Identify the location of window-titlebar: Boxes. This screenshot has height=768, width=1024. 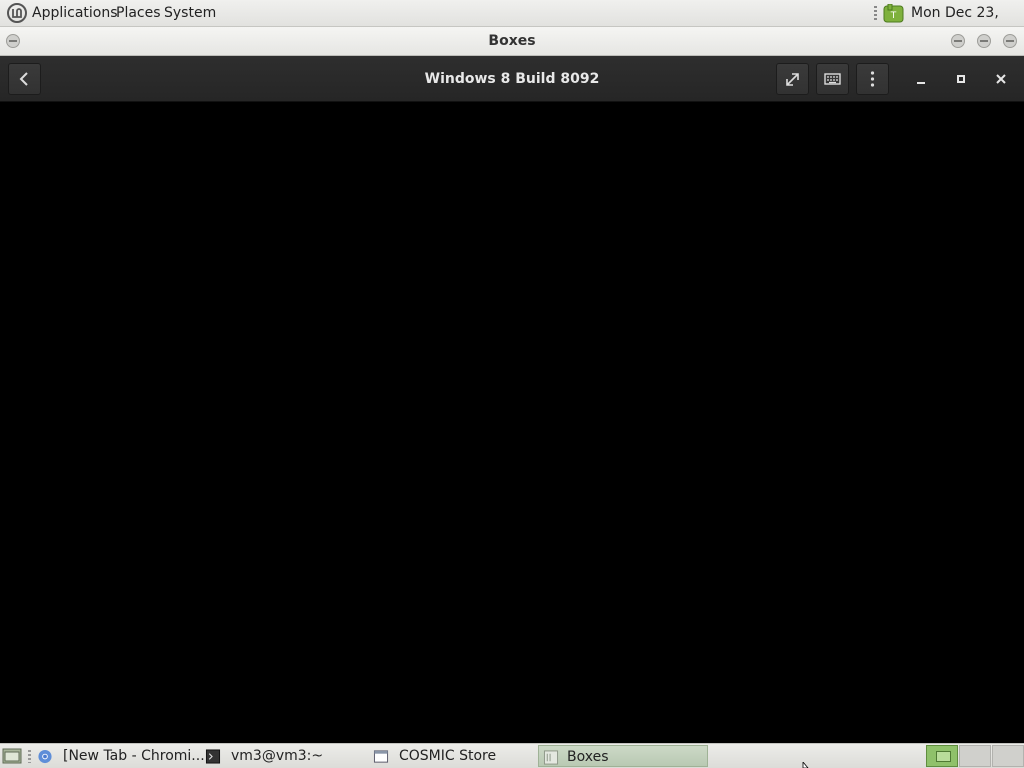
(512, 41).